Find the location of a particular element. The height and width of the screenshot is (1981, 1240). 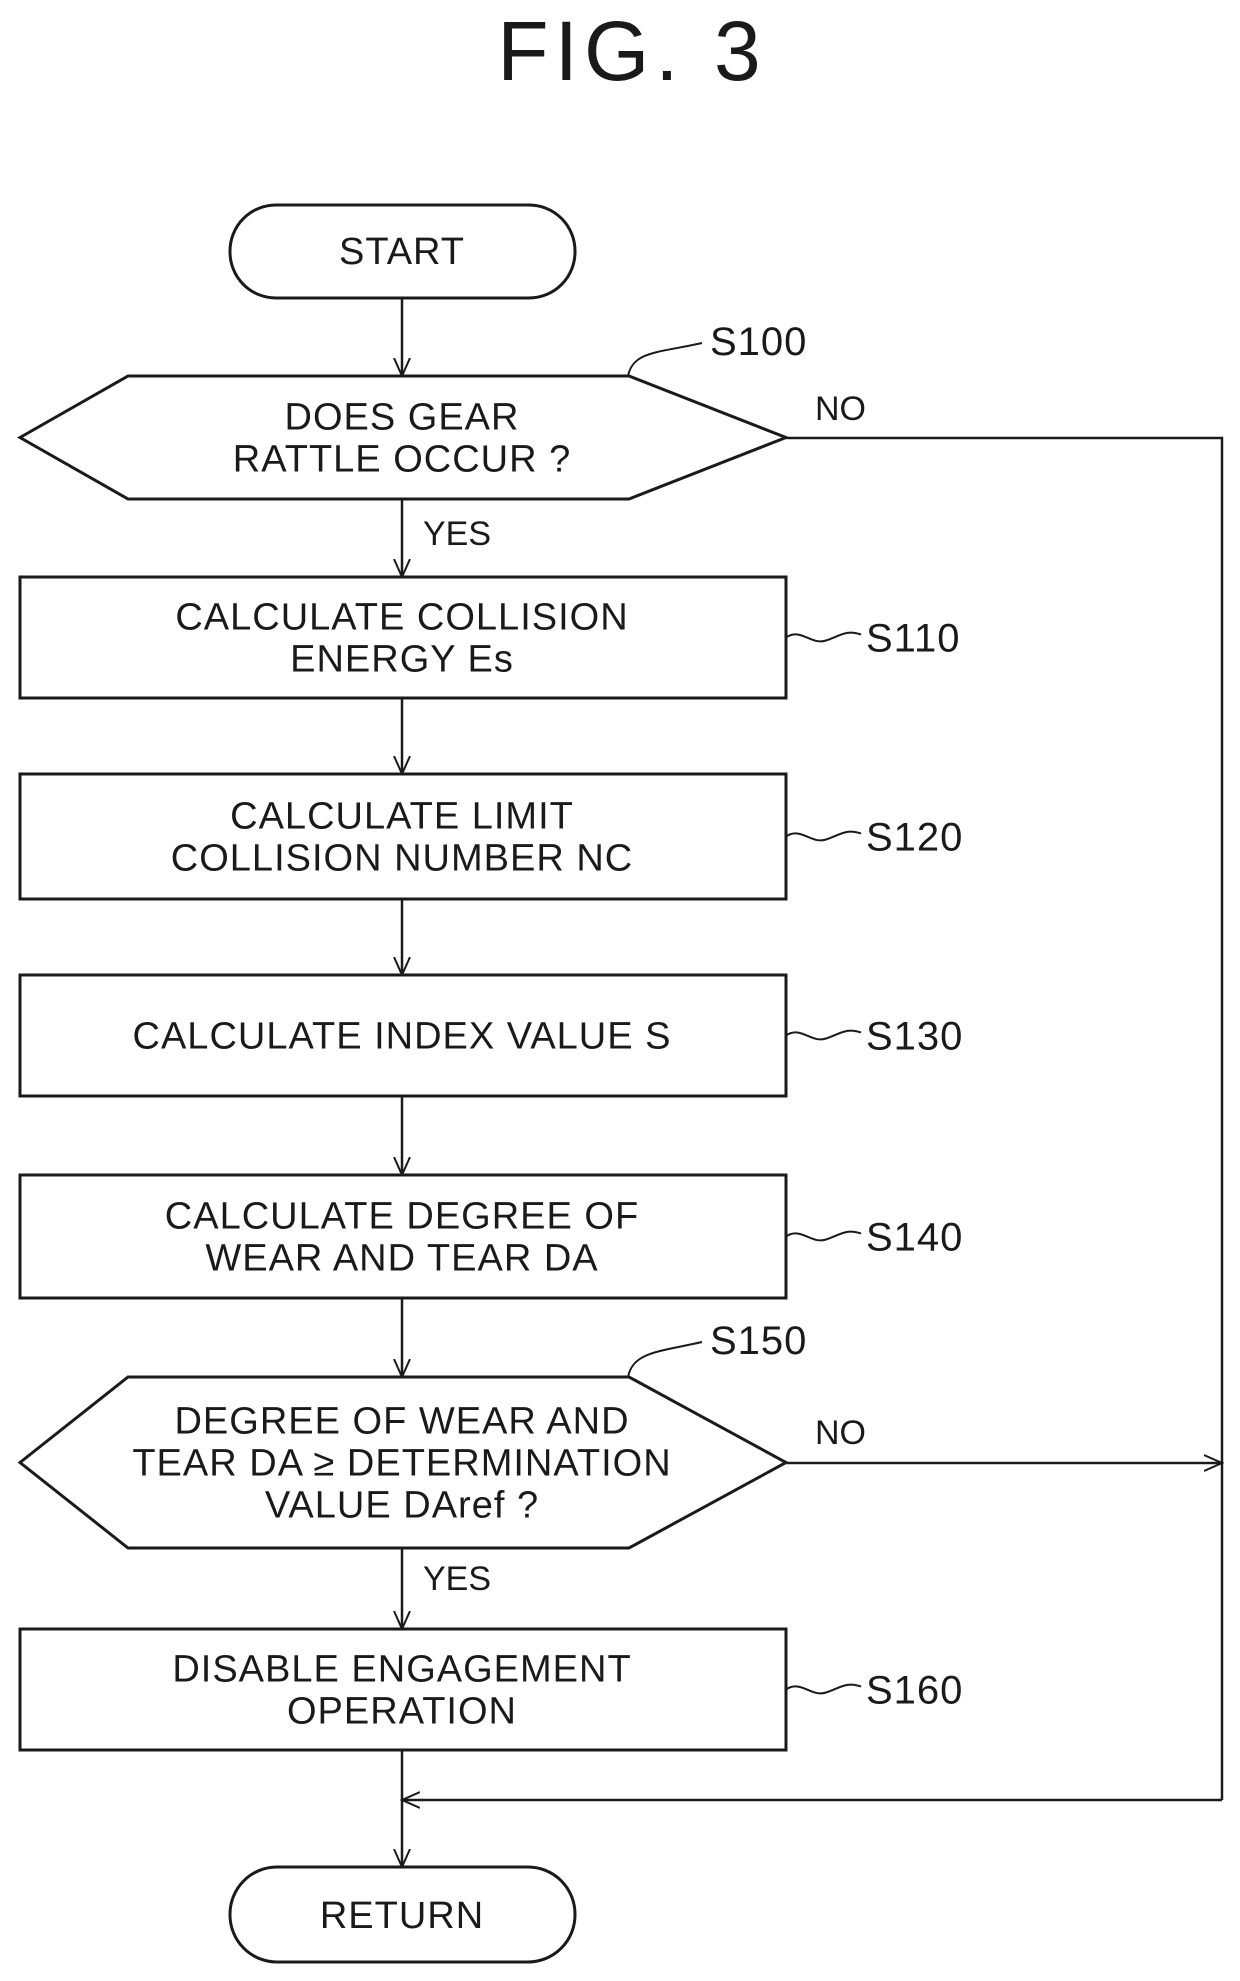

step-id-label: S130 is located at coordinates (914, 1037).